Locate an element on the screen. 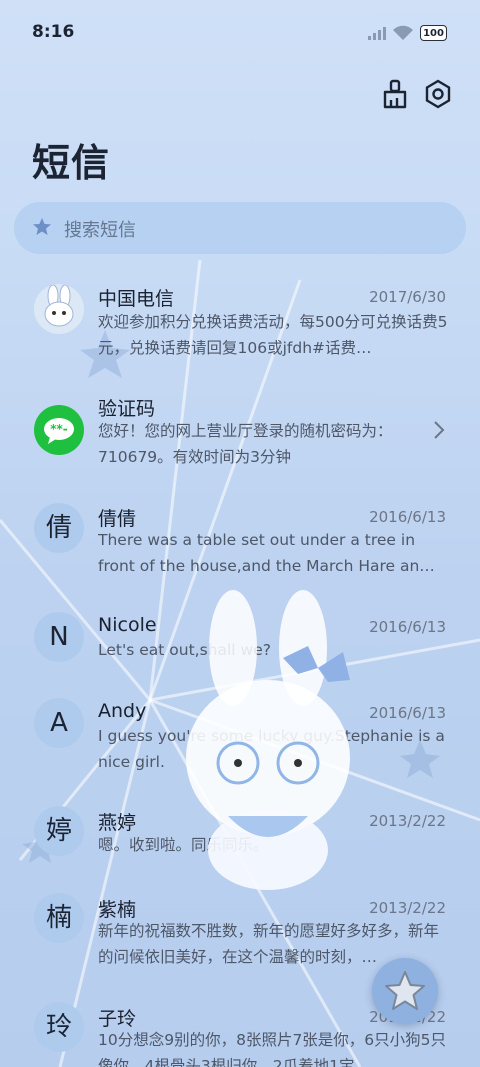  message-preview: 您好！您的网上营业厅登录的随机密码为：710679。有效时间为3分钟 is located at coordinates (245, 444).